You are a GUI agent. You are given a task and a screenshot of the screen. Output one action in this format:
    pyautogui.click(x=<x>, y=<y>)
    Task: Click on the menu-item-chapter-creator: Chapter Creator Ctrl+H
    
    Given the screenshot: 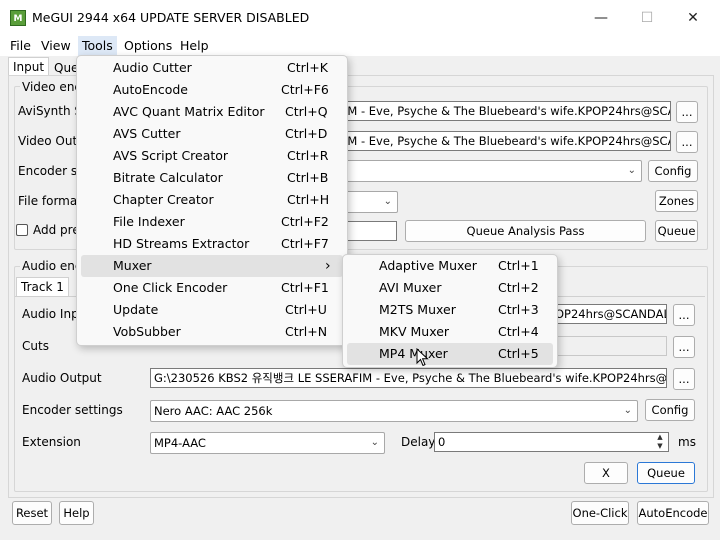 What is the action you would take?
    pyautogui.click(x=212, y=200)
    